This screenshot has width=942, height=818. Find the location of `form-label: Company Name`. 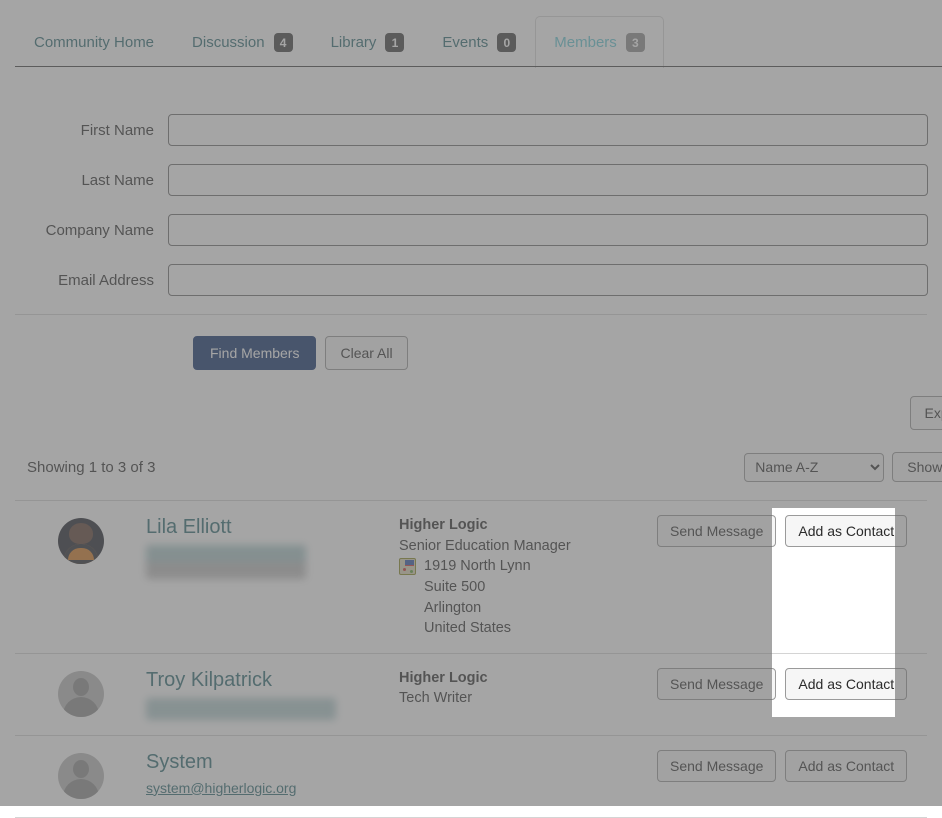

form-label: Company Name is located at coordinates (99, 230).